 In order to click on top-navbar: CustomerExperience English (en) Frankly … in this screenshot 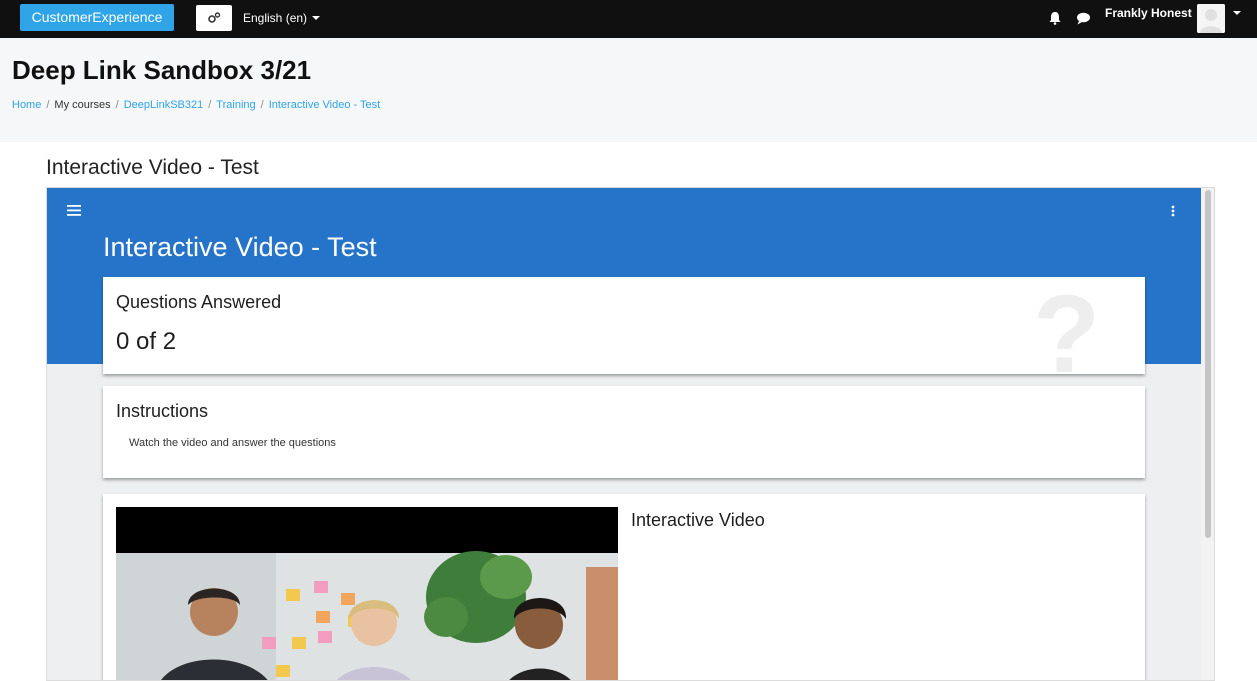, I will do `click(628, 19)`.